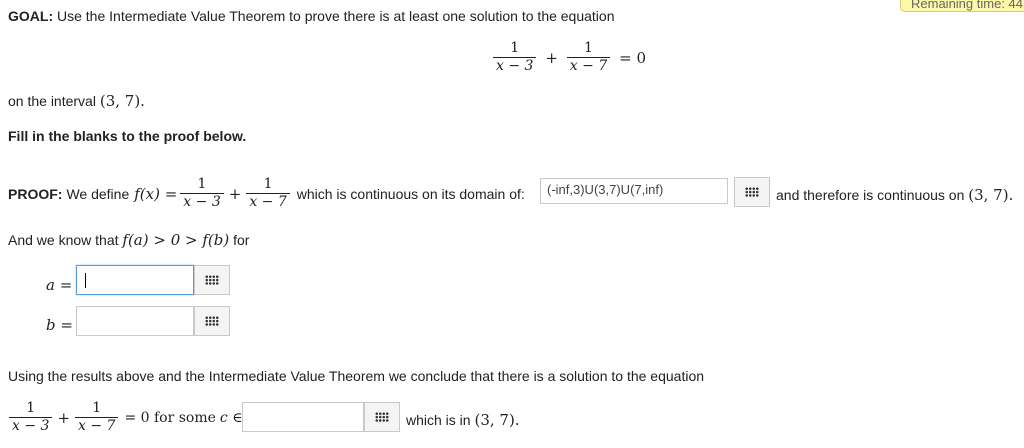 The width and height of the screenshot is (1024, 448). What do you see at coordinates (463, 420) in the screenshot?
I see `which-is-in-text: which is in (3, 7).` at bounding box center [463, 420].